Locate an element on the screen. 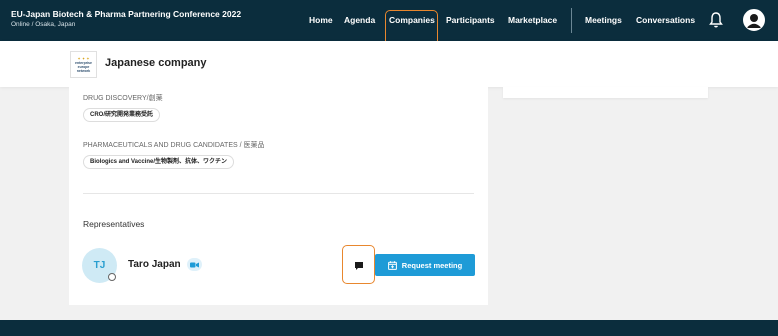 This screenshot has width=778, height=336. company-name: Japanese company is located at coordinates (156, 63).